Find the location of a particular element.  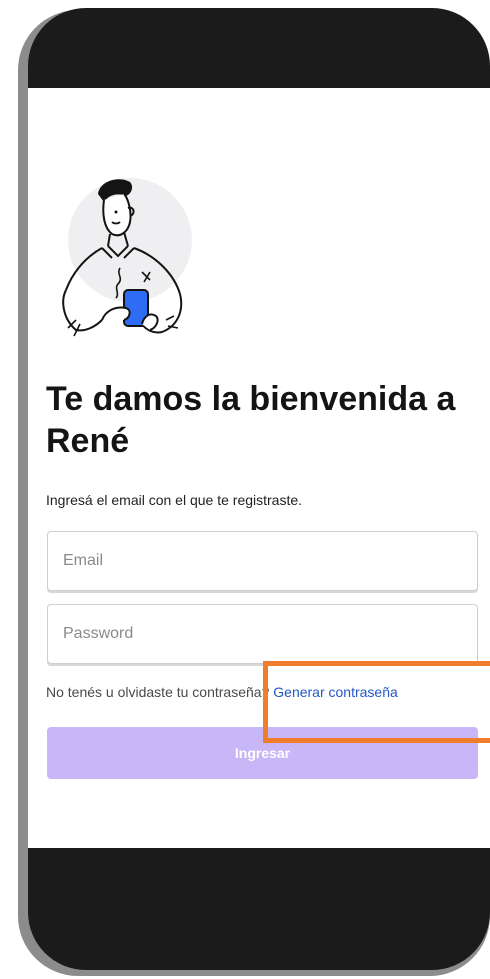

head-outline is located at coordinates (117, 215).